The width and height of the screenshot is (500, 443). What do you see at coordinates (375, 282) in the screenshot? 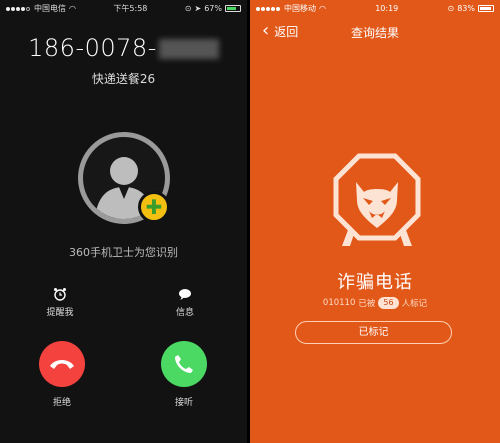
I see `verdict-label: 诈骗电话` at bounding box center [375, 282].